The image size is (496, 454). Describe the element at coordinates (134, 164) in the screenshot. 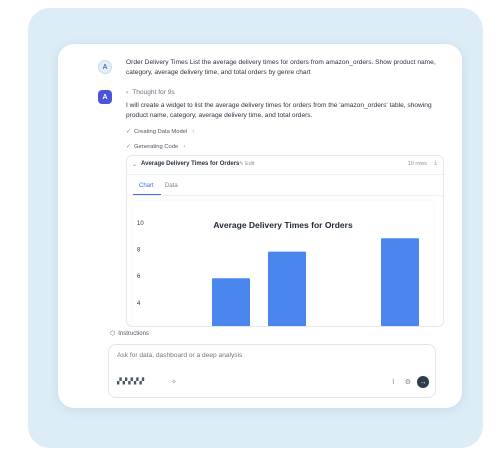

I see `chevron-down-icon: ⌄` at that location.